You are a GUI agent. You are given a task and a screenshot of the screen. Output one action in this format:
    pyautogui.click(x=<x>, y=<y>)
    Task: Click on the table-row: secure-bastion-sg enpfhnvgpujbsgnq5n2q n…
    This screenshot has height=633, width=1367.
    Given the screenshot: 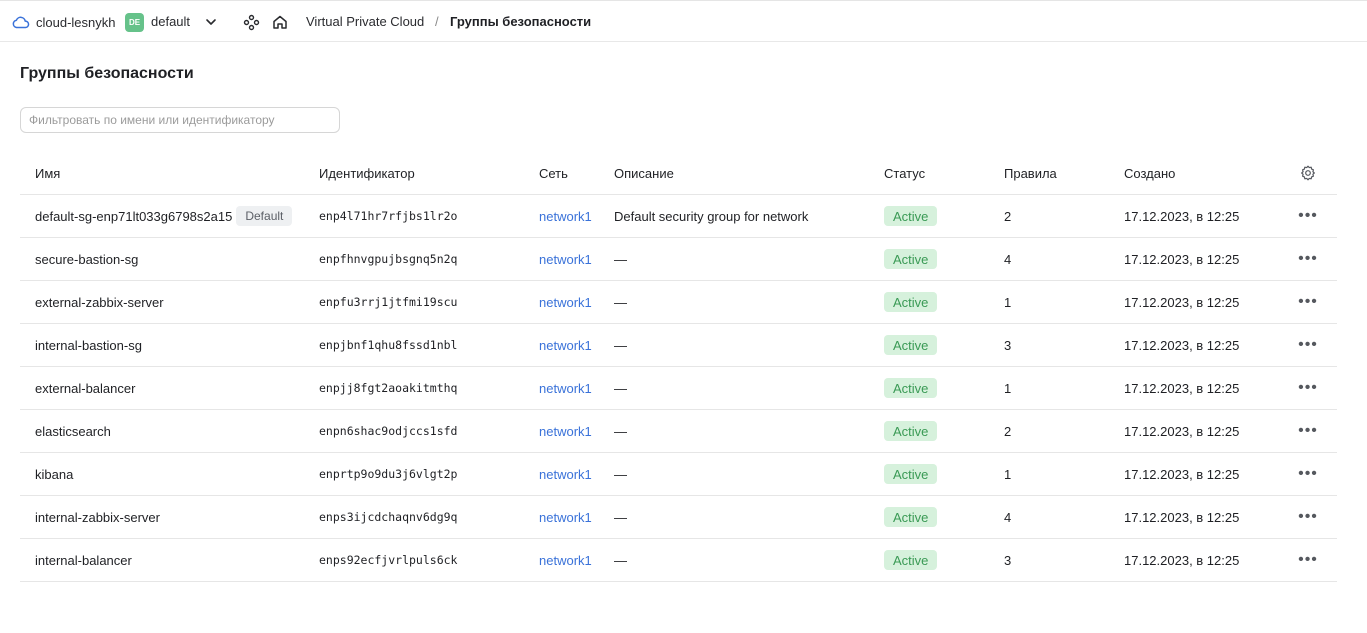 What is the action you would take?
    pyautogui.click(x=678, y=259)
    